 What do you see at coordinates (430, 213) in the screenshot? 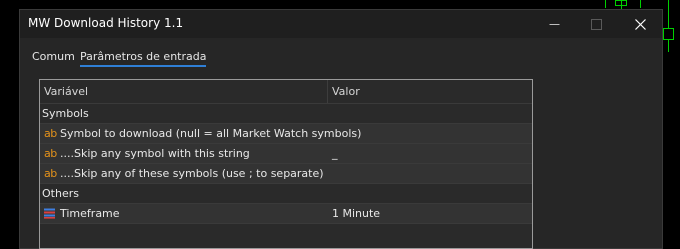
I see `param-value-cell: 1 Minute` at bounding box center [430, 213].